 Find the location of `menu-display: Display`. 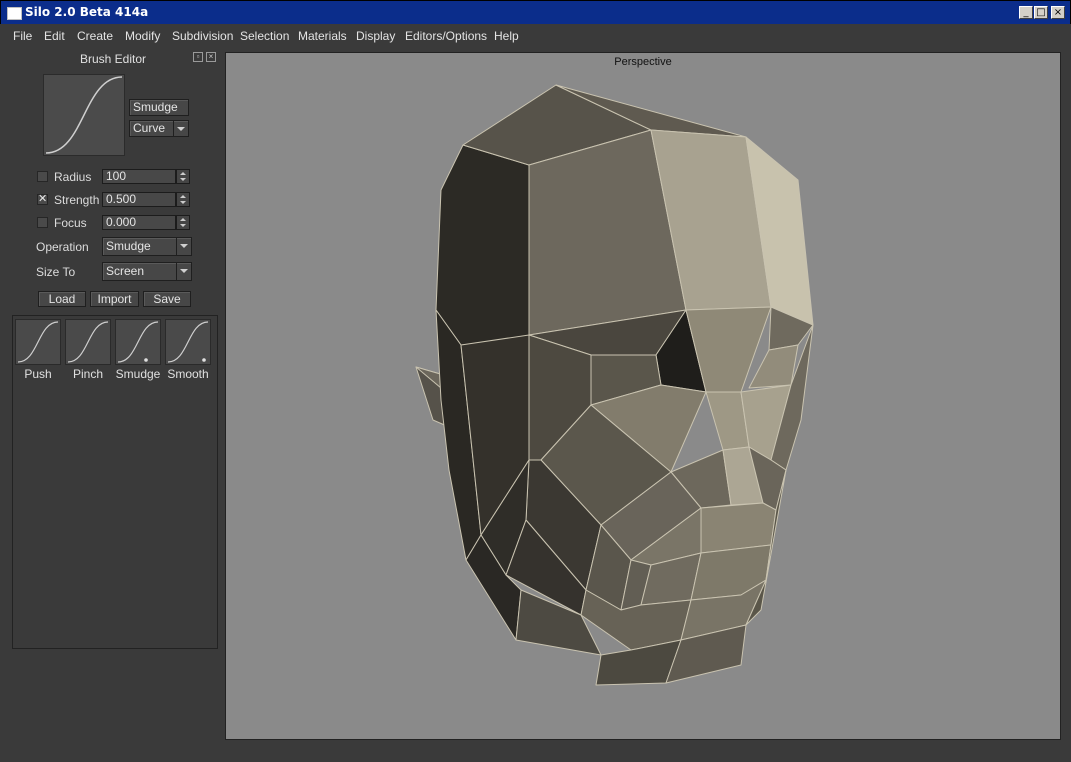

menu-display: Display is located at coordinates (375, 36).